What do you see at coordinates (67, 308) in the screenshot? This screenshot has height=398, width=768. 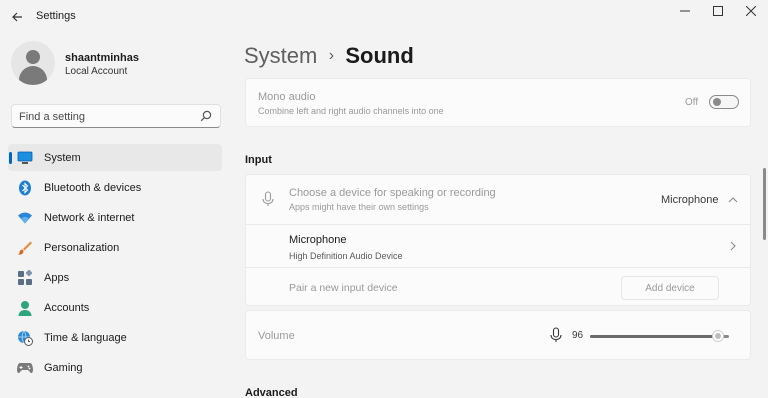 I see `sidebar-item-label: Accounts` at bounding box center [67, 308].